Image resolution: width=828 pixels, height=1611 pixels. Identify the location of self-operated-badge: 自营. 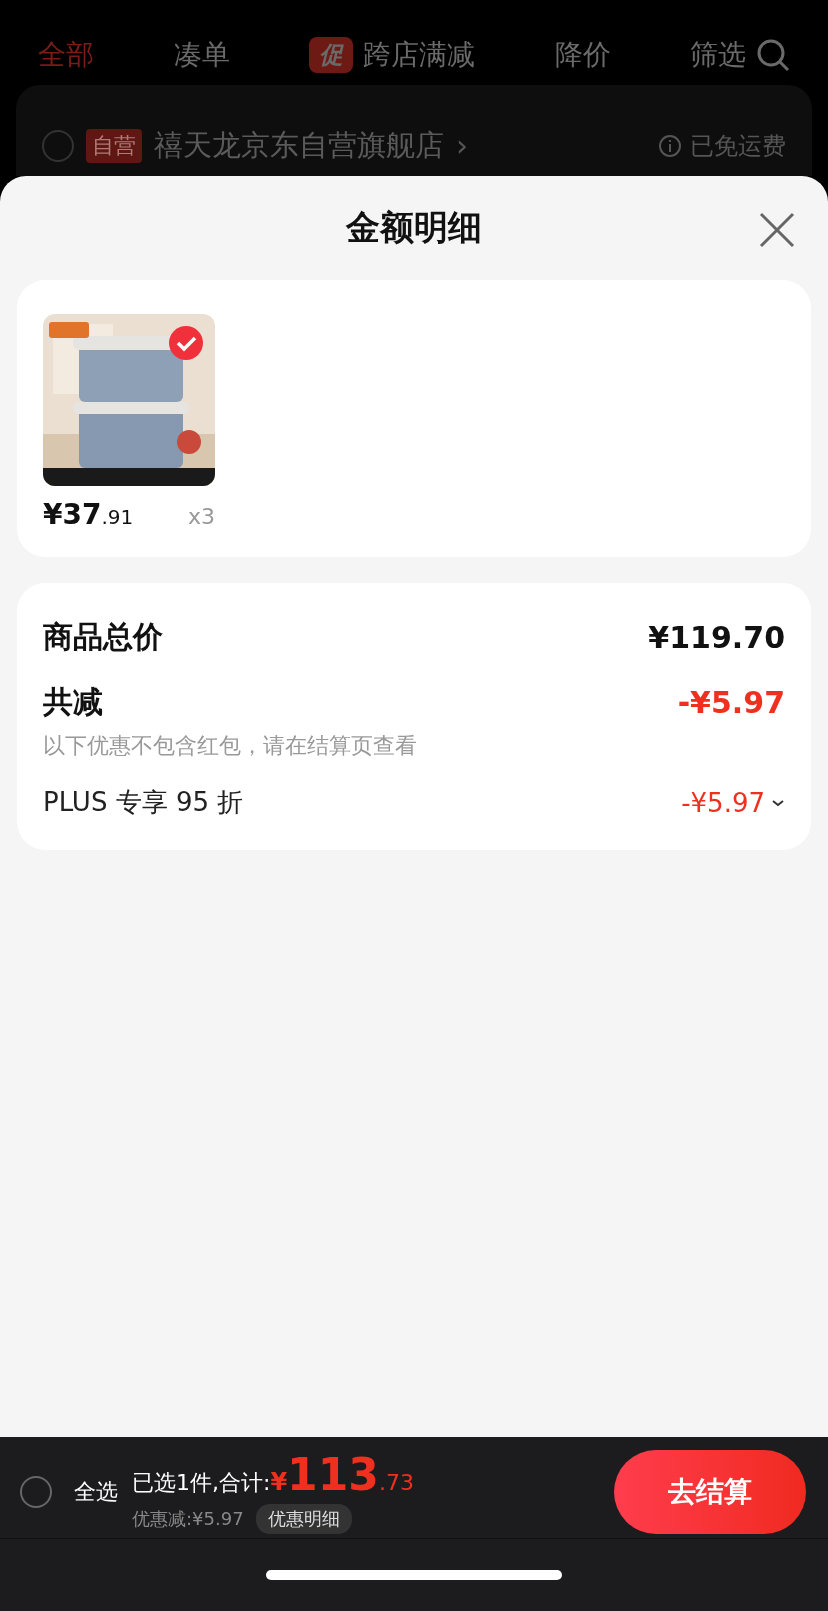
(114, 145).